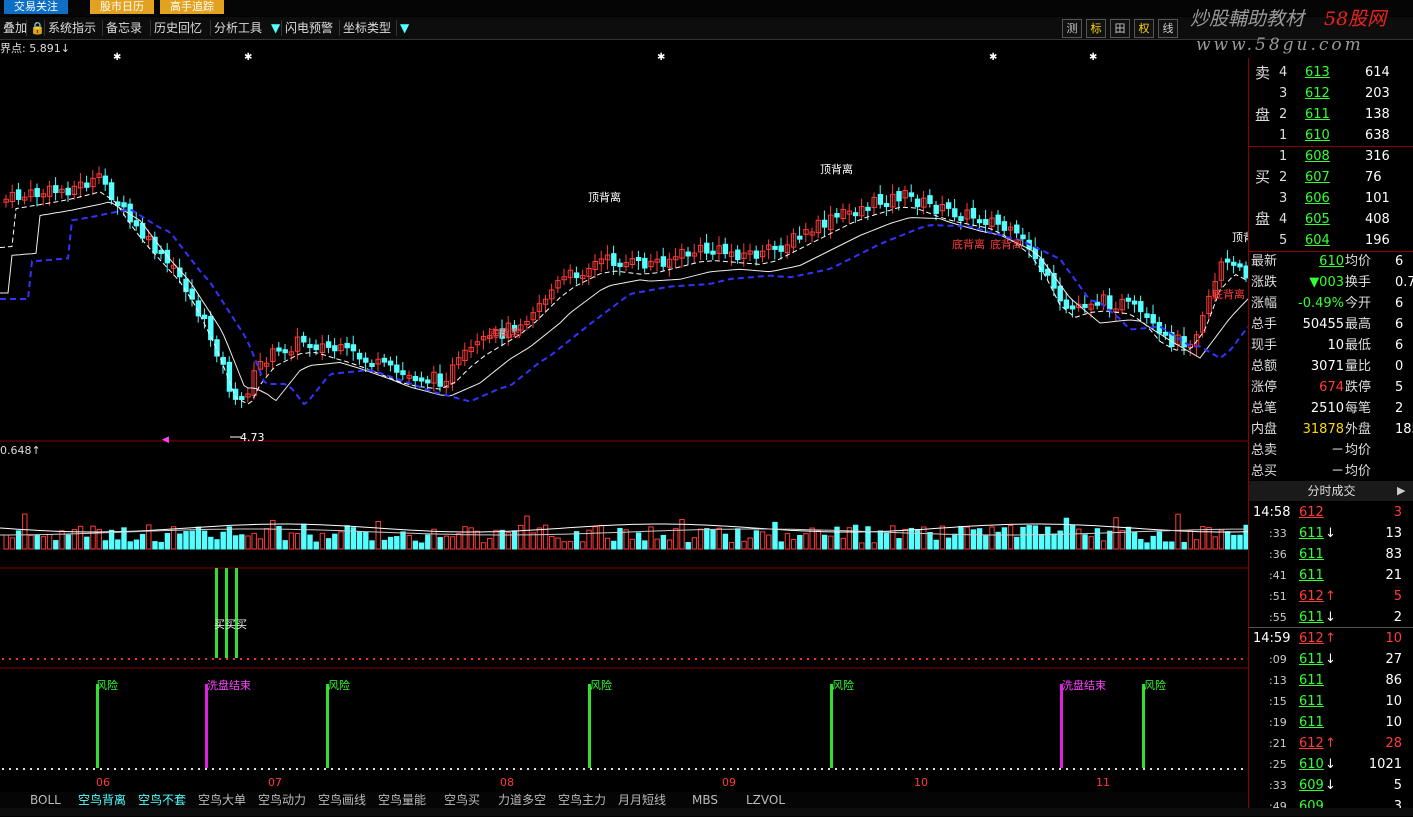 This screenshot has width=1413, height=817. I want to click on tab-lidao-duokong: 力道多空, so click(522, 800).